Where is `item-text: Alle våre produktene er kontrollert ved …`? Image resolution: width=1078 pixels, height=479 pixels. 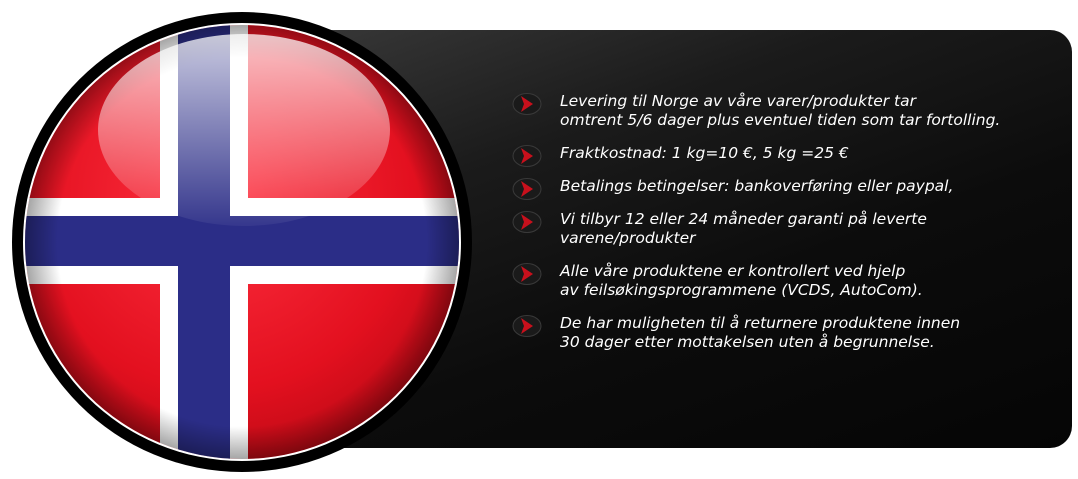 item-text: Alle våre produktene er kontrollert ved … is located at coordinates (741, 280).